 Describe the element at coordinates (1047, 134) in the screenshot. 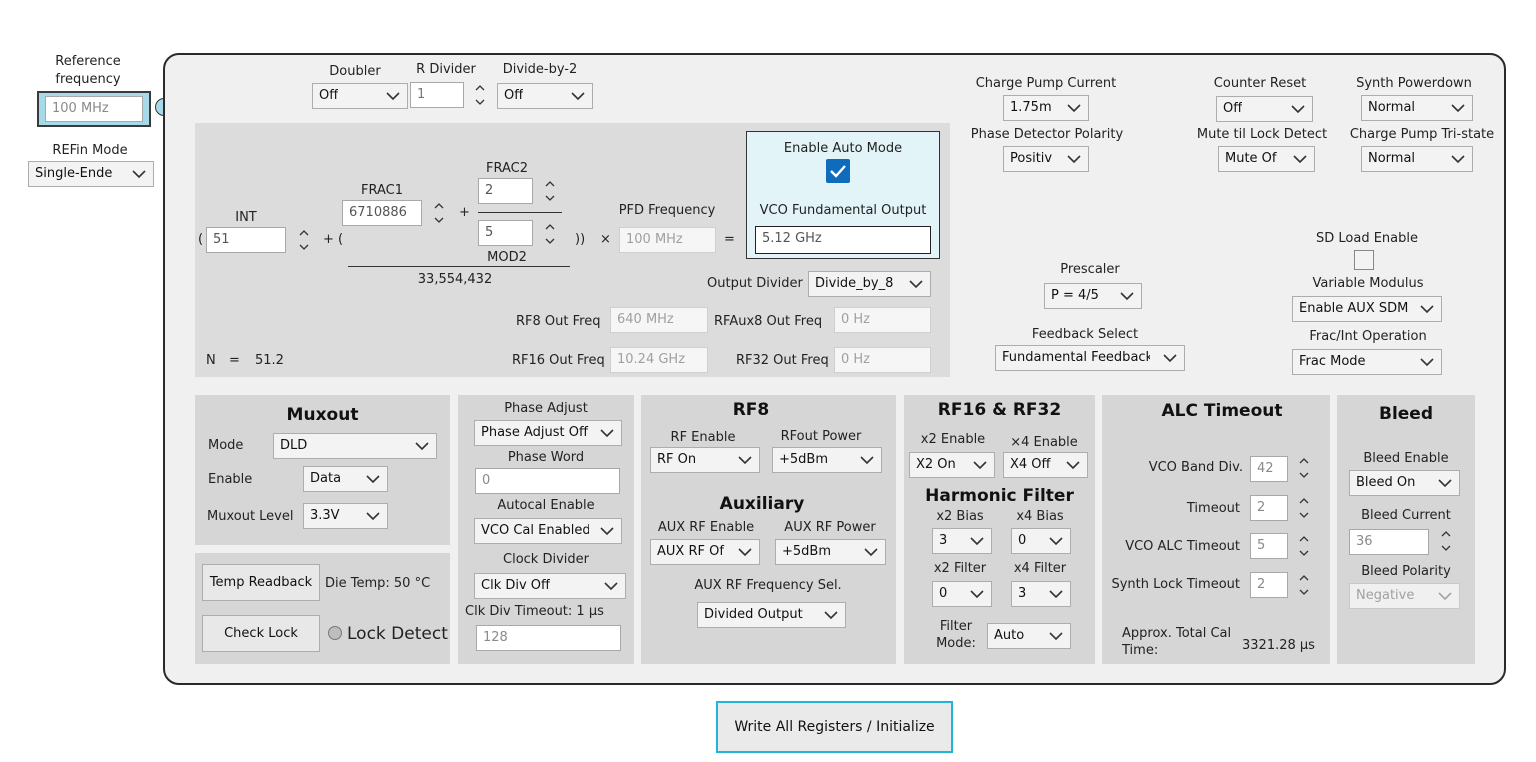

I see `phase-detector-polarity-label: Phase Detector Polarity` at that location.